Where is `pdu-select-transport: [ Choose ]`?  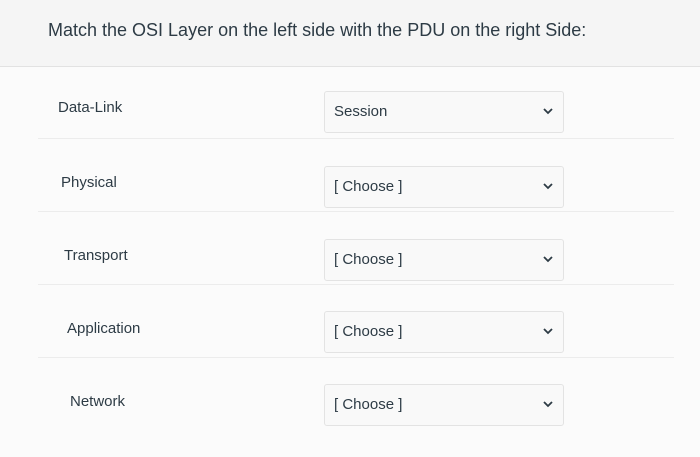
pdu-select-transport: [ Choose ] is located at coordinates (444, 260).